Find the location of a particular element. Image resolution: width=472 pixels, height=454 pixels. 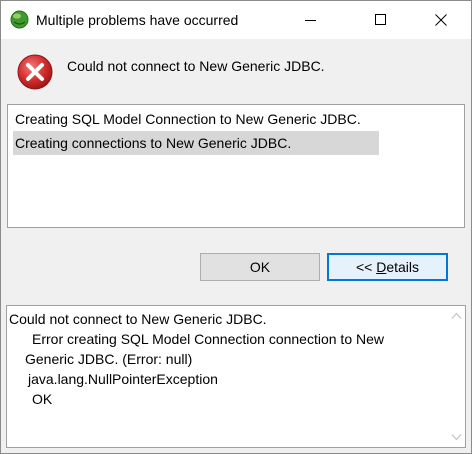

scroll-up-arrow-icon is located at coordinates (456, 316).